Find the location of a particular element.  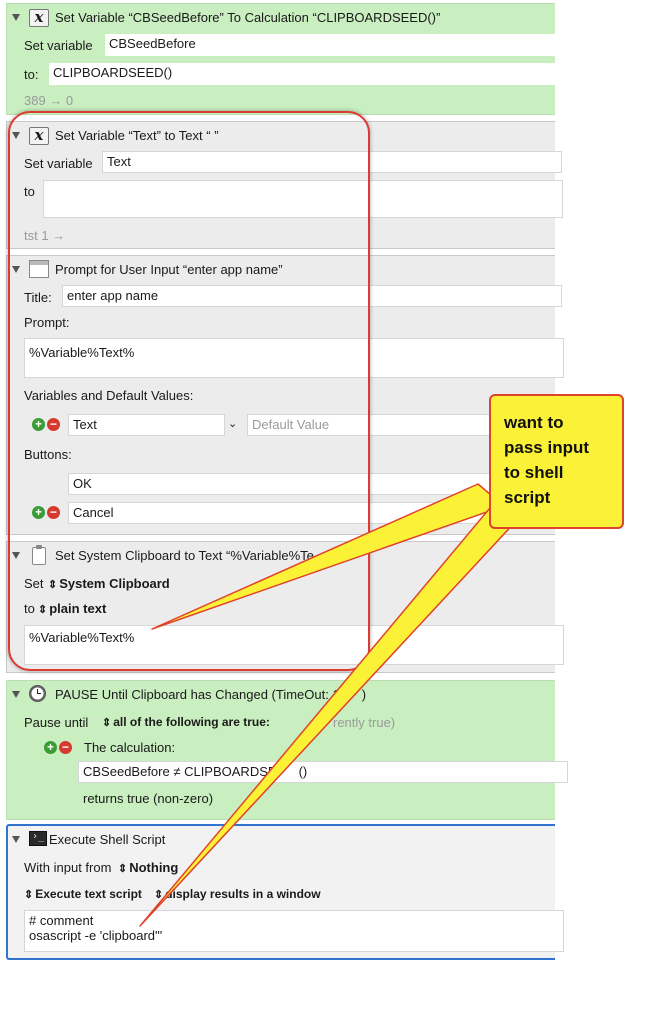

callout-line: pass input is located at coordinates (547, 447).